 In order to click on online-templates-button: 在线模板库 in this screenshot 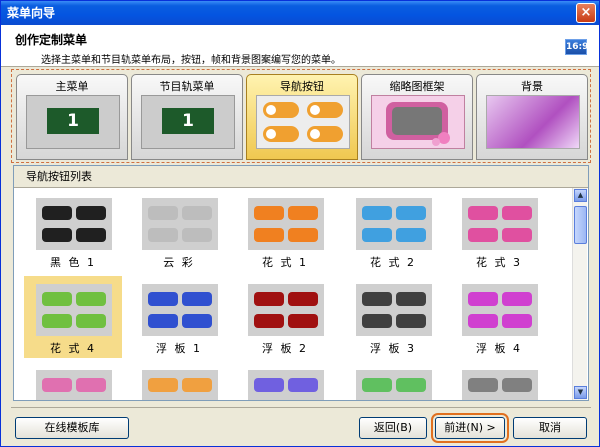, I will do `click(72, 428)`.